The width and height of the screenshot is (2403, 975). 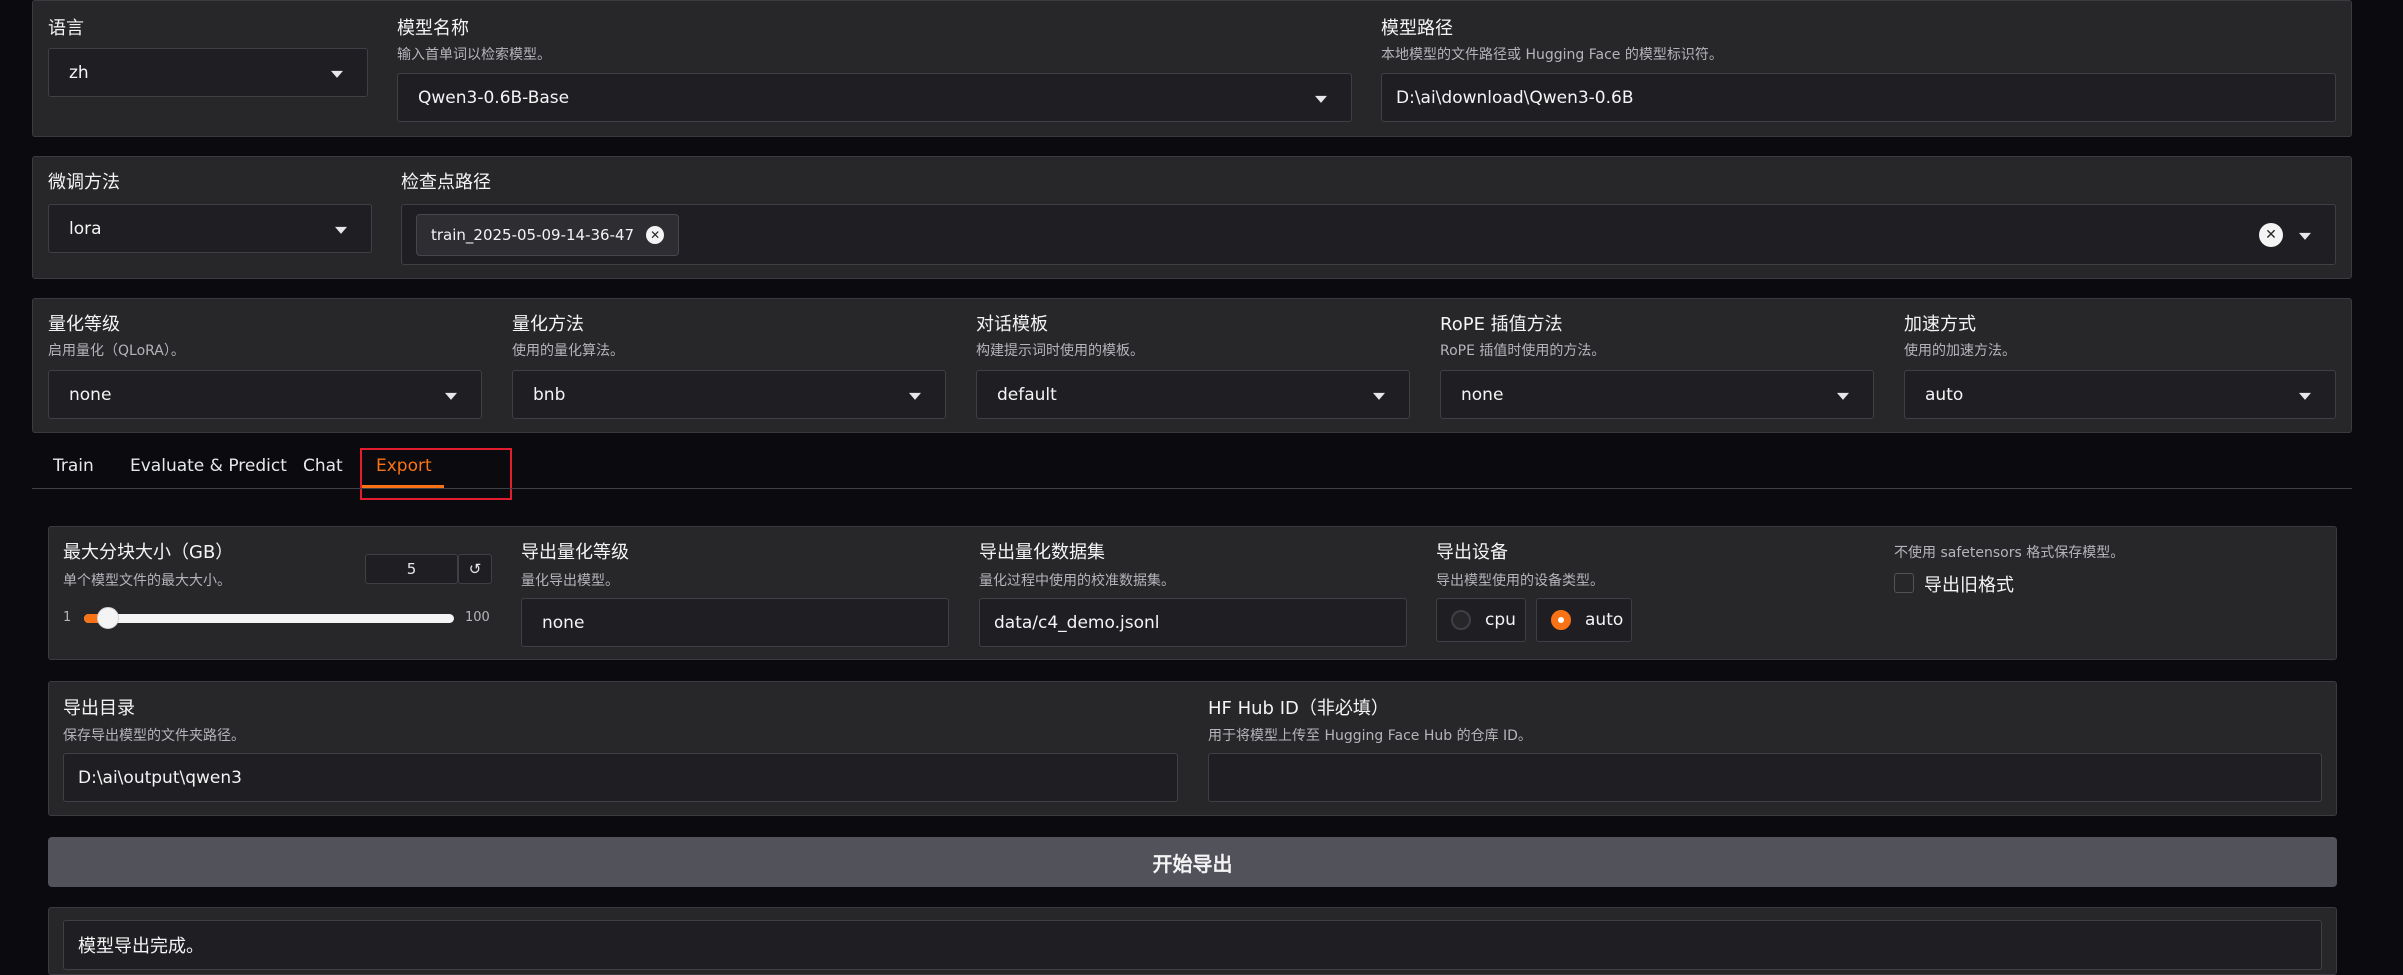 What do you see at coordinates (1501, 324) in the screenshot?
I see `rope-label: RoPE 插值方法` at bounding box center [1501, 324].